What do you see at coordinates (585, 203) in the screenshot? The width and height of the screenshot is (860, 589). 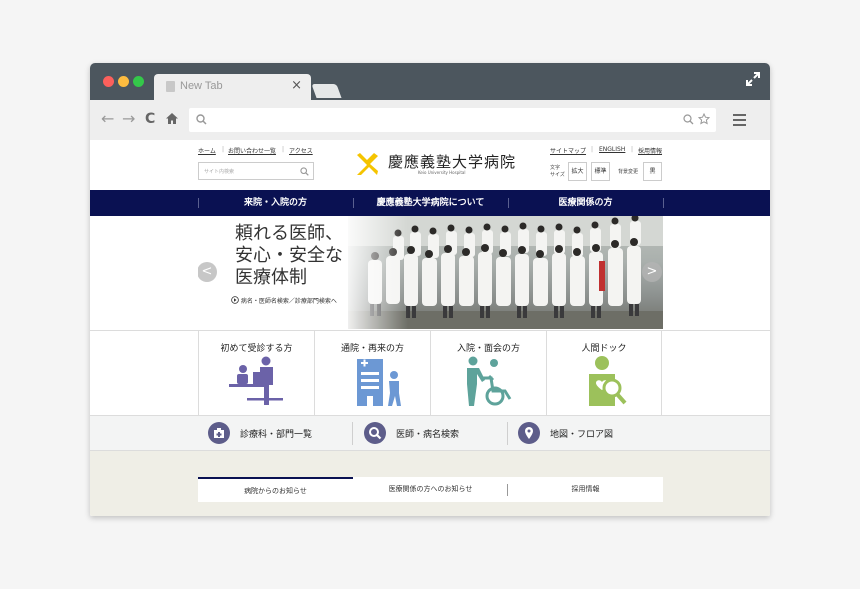 I see `nav-item-medical-professionals: 医療関係の方` at bounding box center [585, 203].